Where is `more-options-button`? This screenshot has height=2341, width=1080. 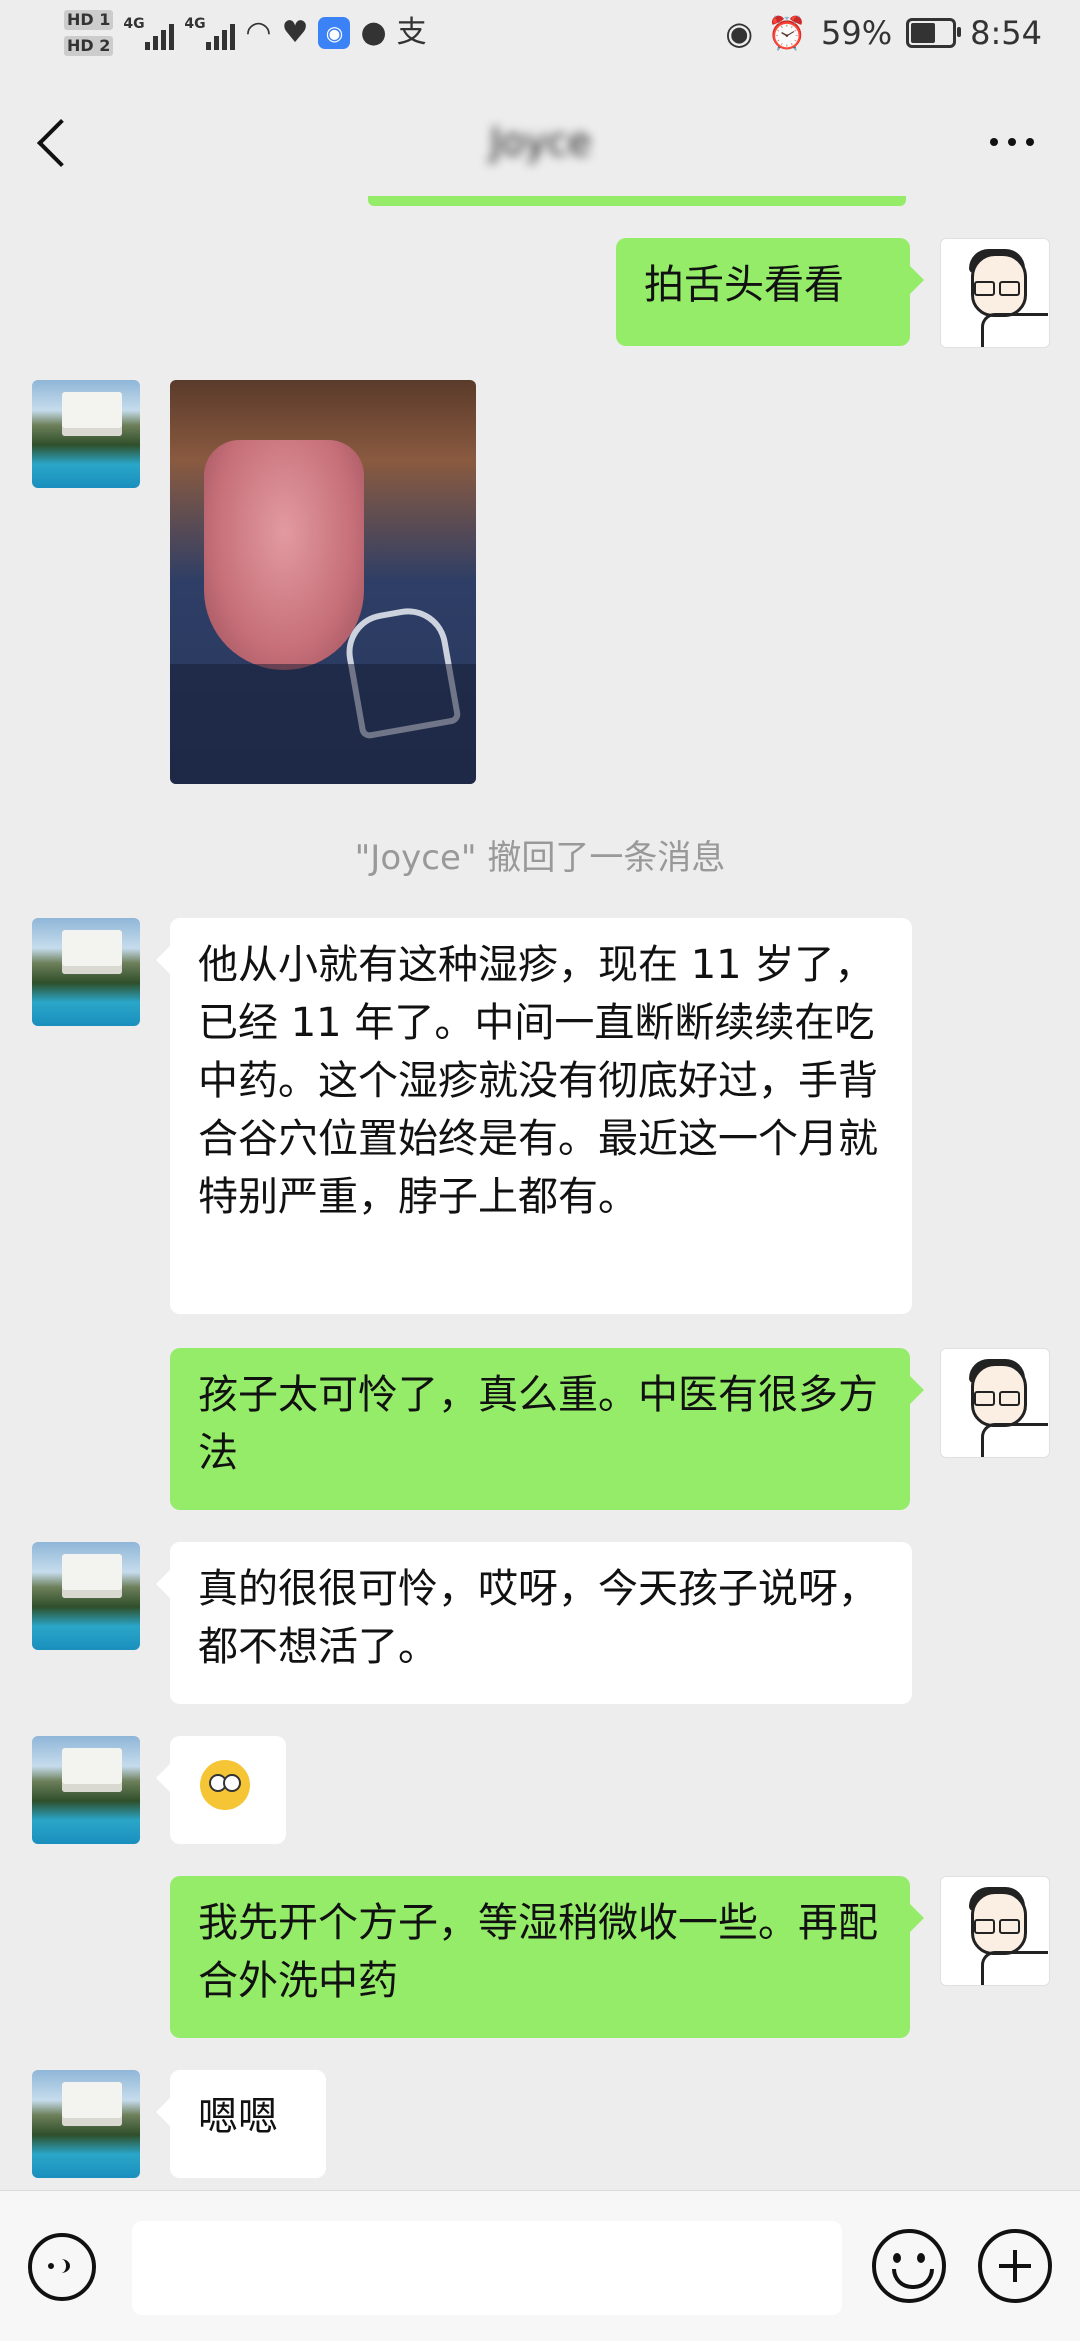
more-options-button is located at coordinates (1012, 142).